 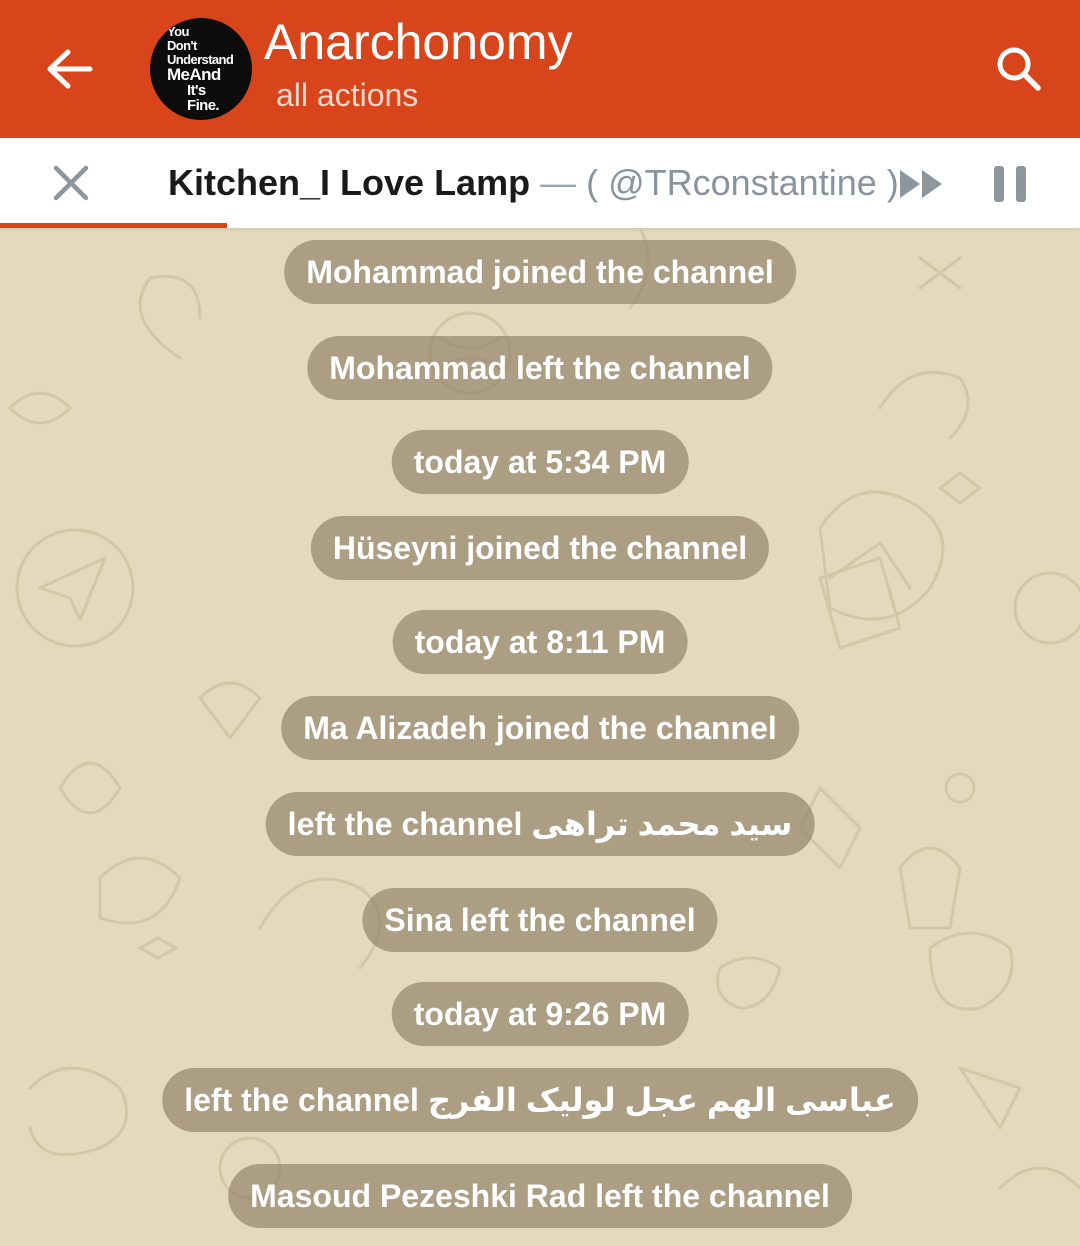 What do you see at coordinates (349, 182) in the screenshot?
I see `track-title: Kitchen_I Love Lamp` at bounding box center [349, 182].